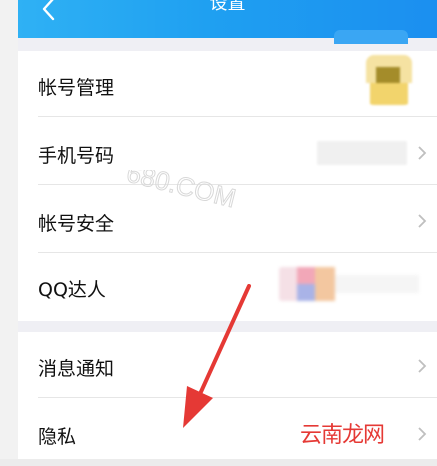 The width and height of the screenshot is (437, 466). I want to click on page-title: 设置, so click(227, 7).